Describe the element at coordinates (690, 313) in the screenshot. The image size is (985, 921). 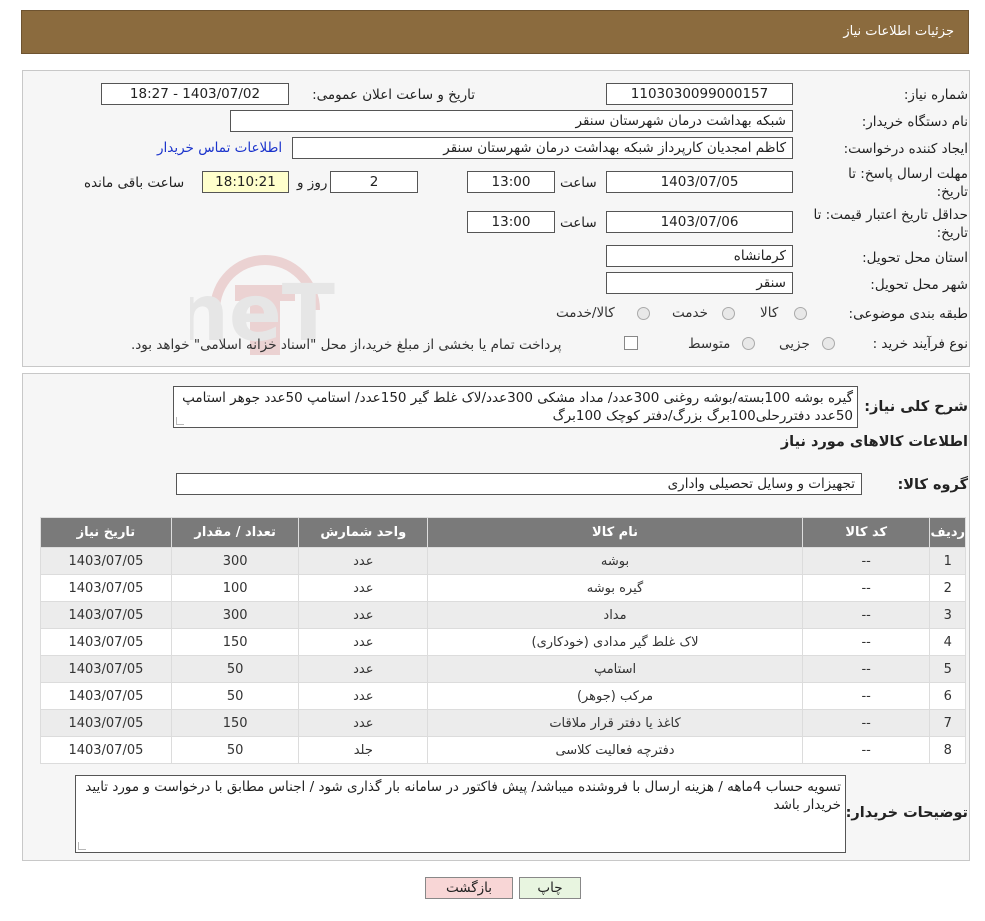
I see `category-option-service: خدمت` at that location.